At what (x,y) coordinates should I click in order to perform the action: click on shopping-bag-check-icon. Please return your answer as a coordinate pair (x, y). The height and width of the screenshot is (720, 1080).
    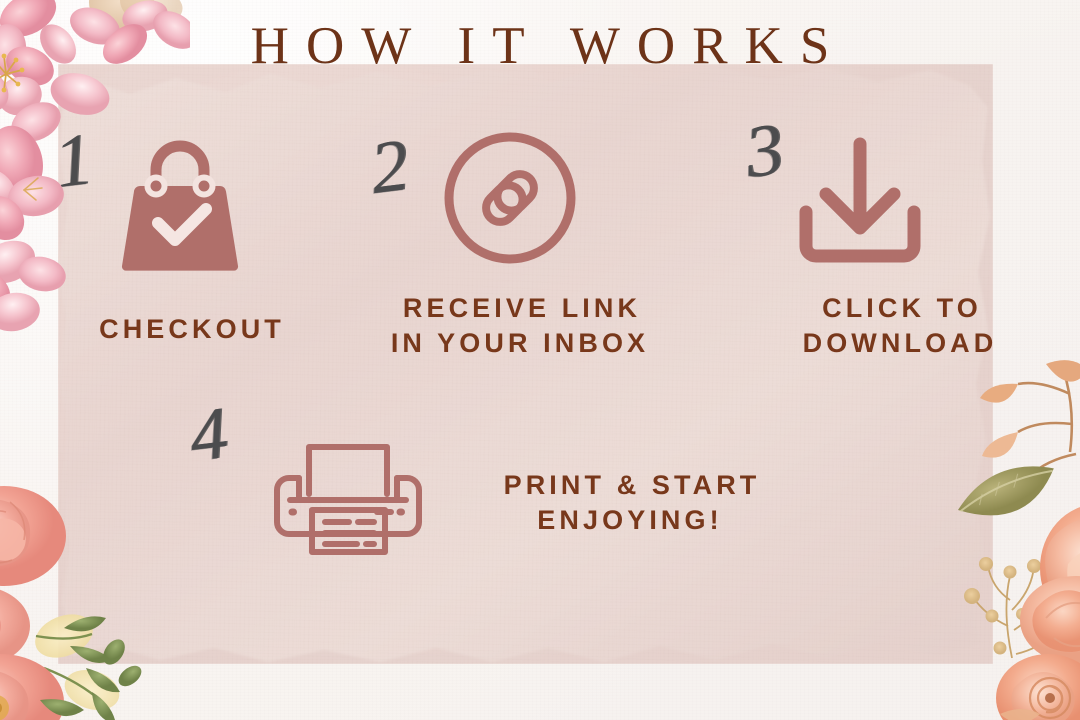
    Looking at the image, I should click on (180, 200).